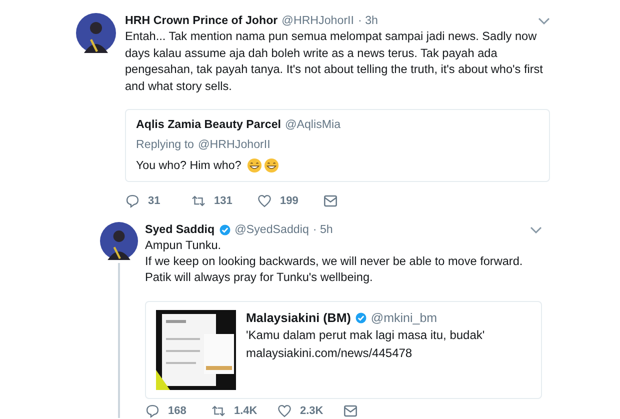 The width and height of the screenshot is (620, 419). Describe the element at coordinates (158, 201) in the screenshot. I see `reply-button: 31` at that location.